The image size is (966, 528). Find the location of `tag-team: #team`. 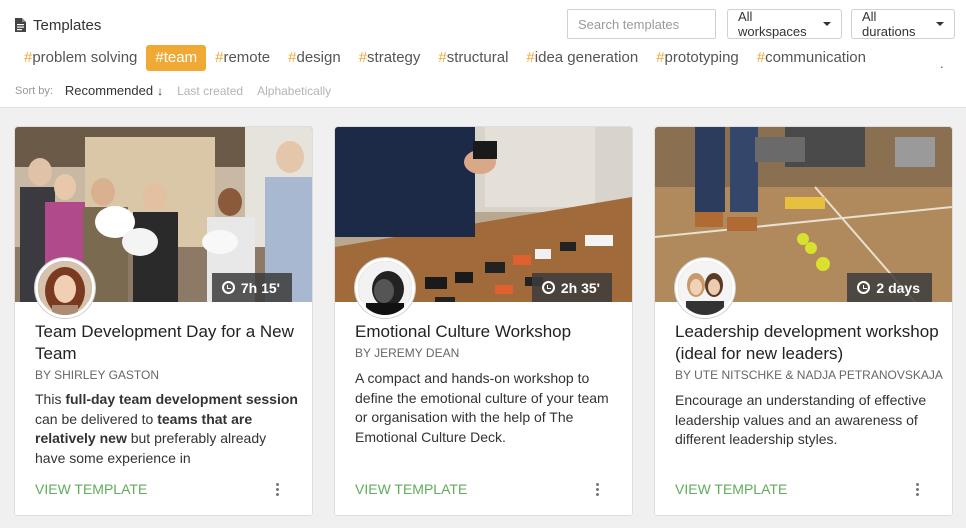

tag-team: #team is located at coordinates (176, 58).